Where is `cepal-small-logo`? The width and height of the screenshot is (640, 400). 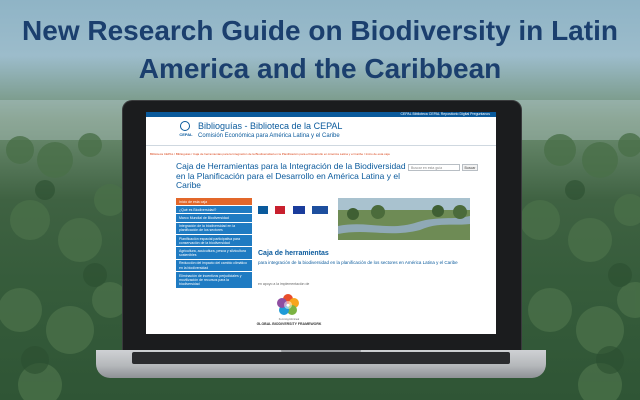
cepal-small-logo is located at coordinates (263, 209).